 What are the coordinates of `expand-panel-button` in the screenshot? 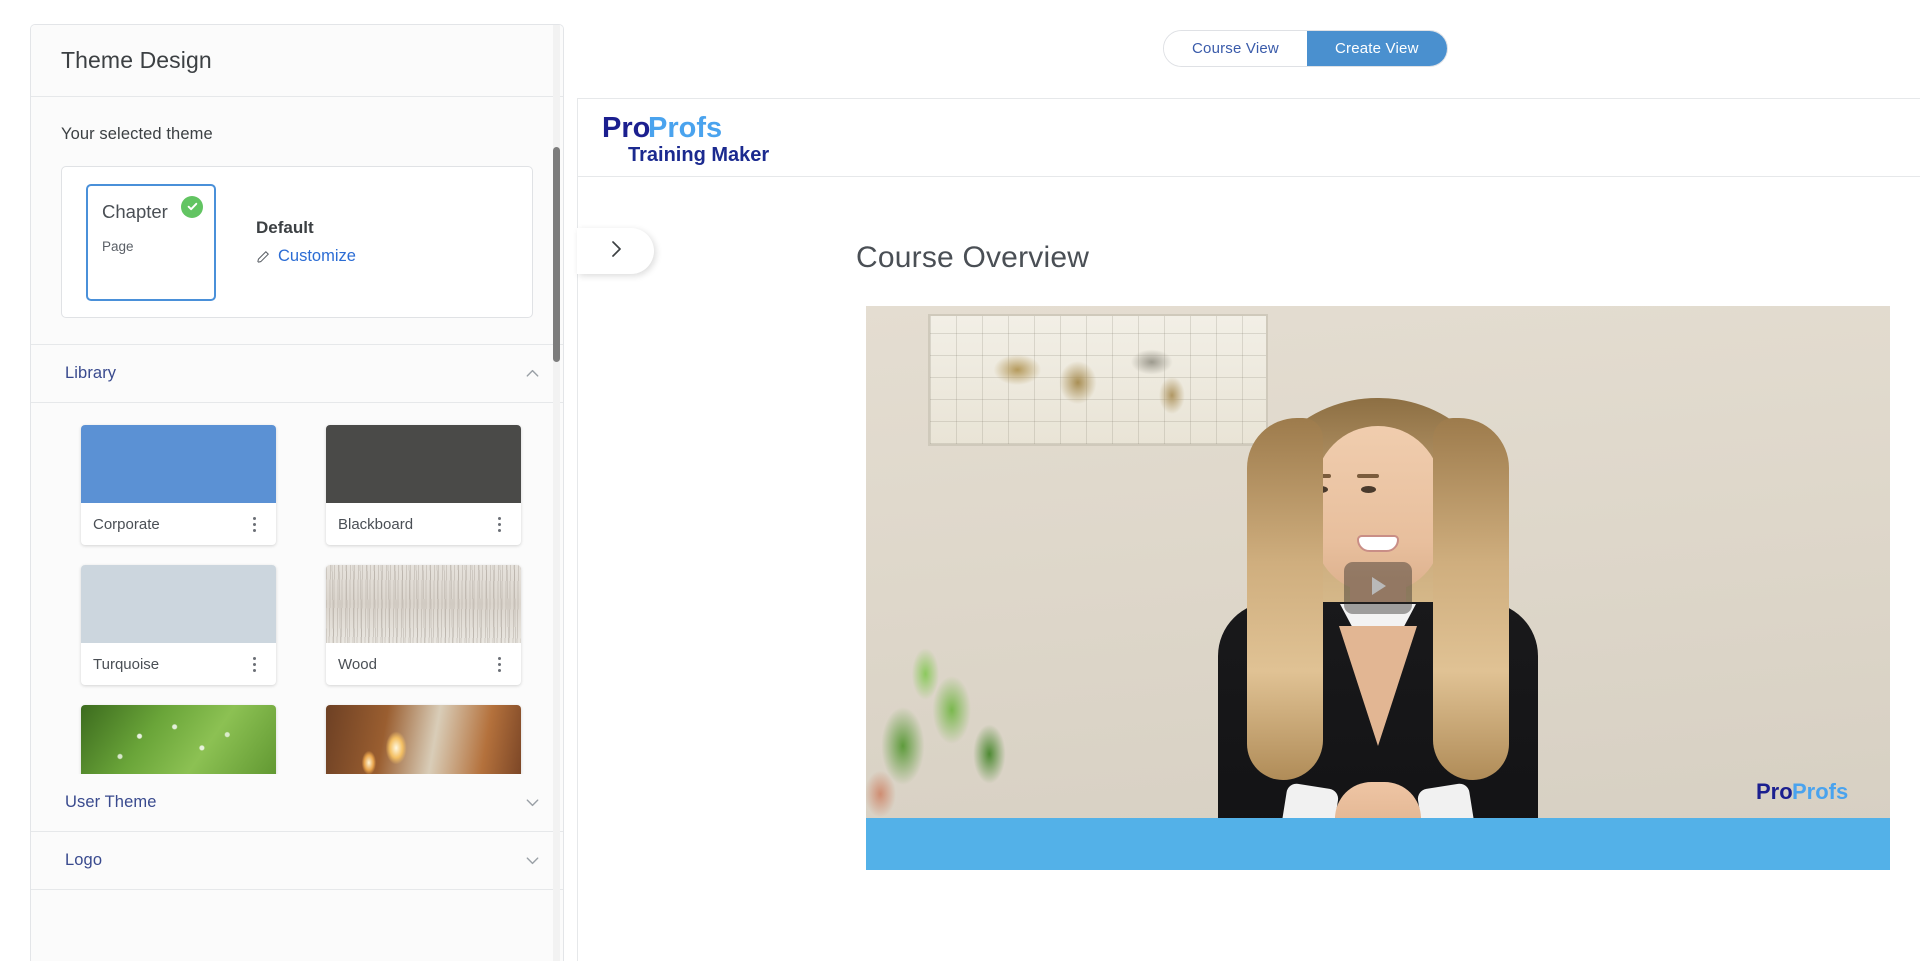 It's located at (615, 251).